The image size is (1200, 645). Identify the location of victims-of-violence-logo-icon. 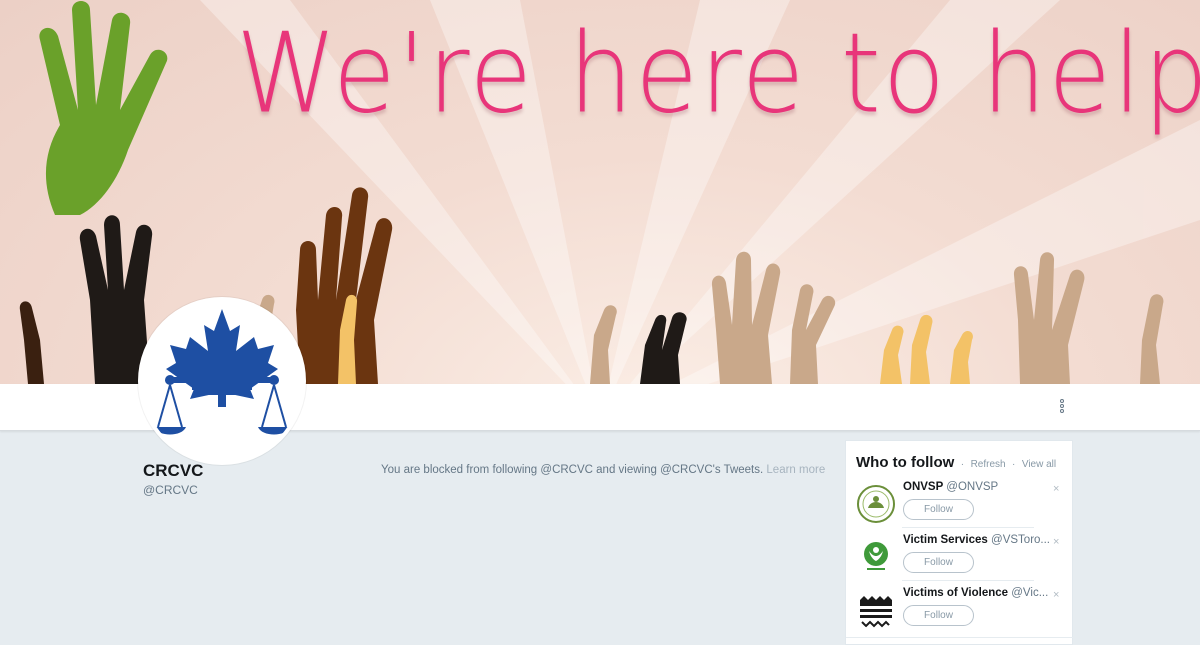
(876, 610).